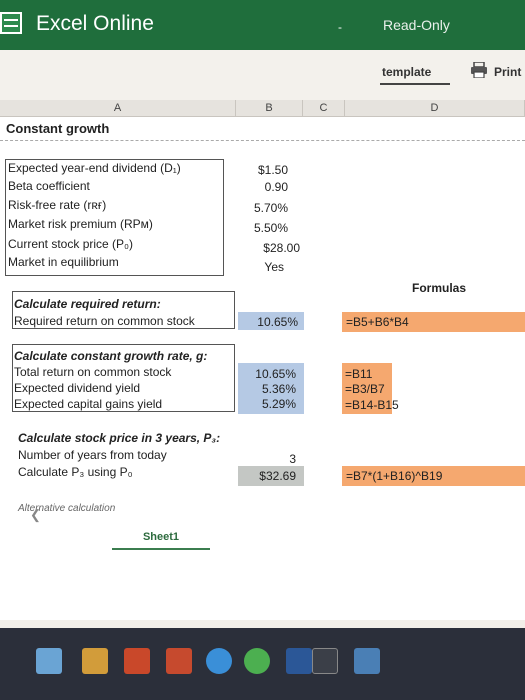 The image size is (525, 700). What do you see at coordinates (372, 405) in the screenshot?
I see `growth-formula-capital-gains: =B14-B15` at bounding box center [372, 405].